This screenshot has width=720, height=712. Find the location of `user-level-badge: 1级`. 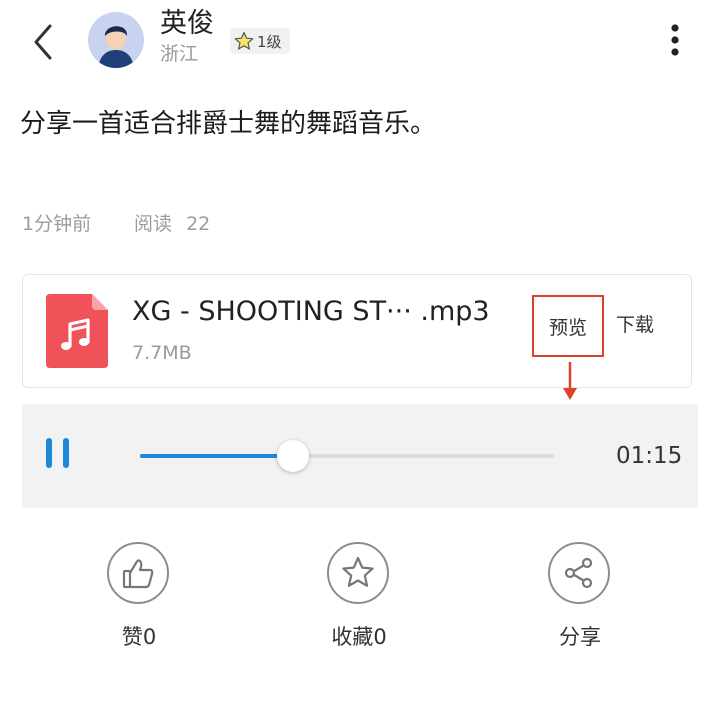

user-level-badge: 1级 is located at coordinates (260, 41).